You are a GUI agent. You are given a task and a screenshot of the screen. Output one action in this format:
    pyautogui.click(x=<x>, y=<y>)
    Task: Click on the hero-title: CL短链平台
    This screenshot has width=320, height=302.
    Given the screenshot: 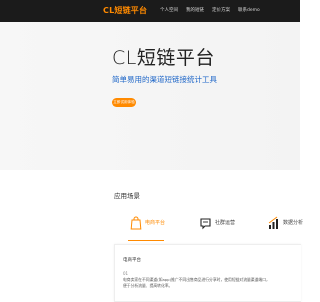 What is the action you would take?
    pyautogui.click(x=163, y=58)
    